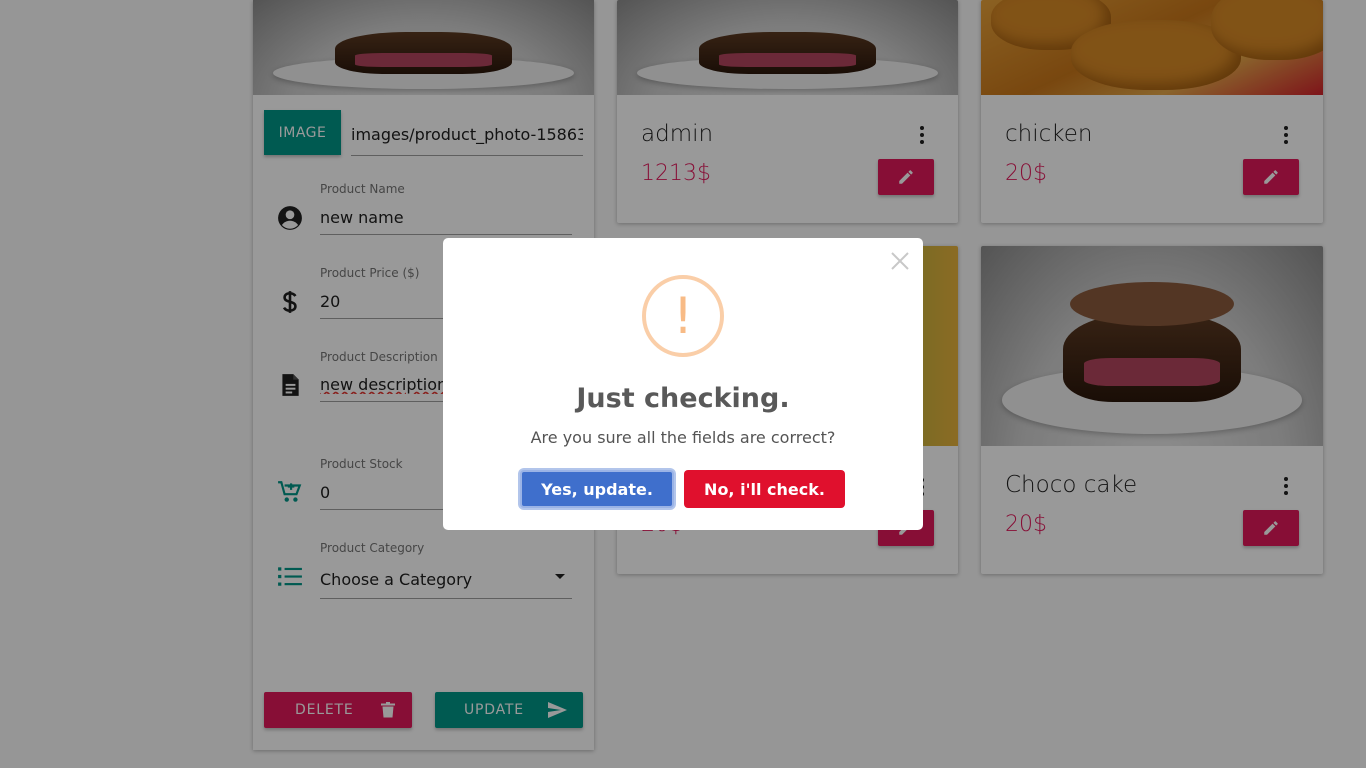 Image resolution: width=1366 pixels, height=768 pixels. What do you see at coordinates (764, 489) in the screenshot?
I see `cancel-button: No, i'll check.` at bounding box center [764, 489].